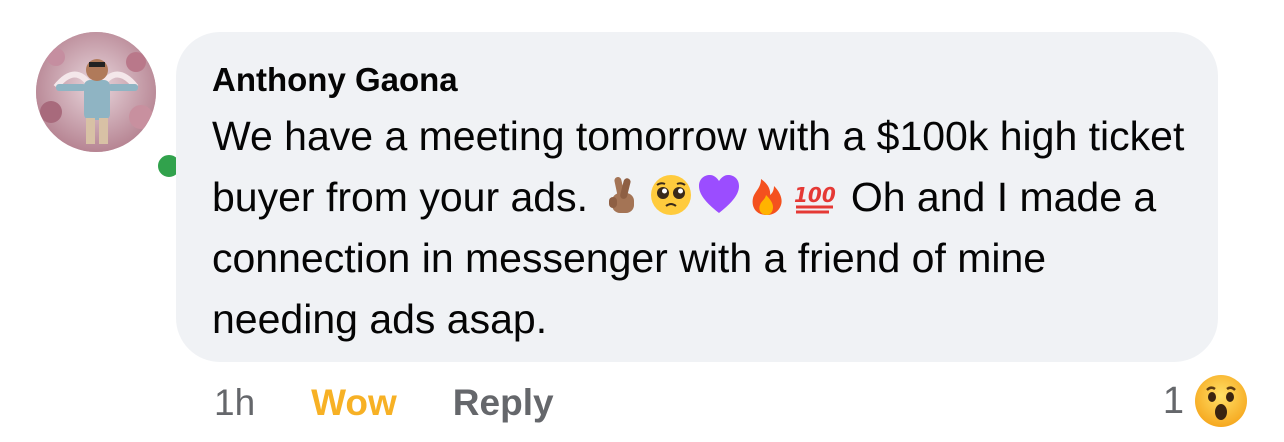 The height and width of the screenshot is (442, 1284). Describe the element at coordinates (96, 92) in the screenshot. I see `profile-photo` at that location.